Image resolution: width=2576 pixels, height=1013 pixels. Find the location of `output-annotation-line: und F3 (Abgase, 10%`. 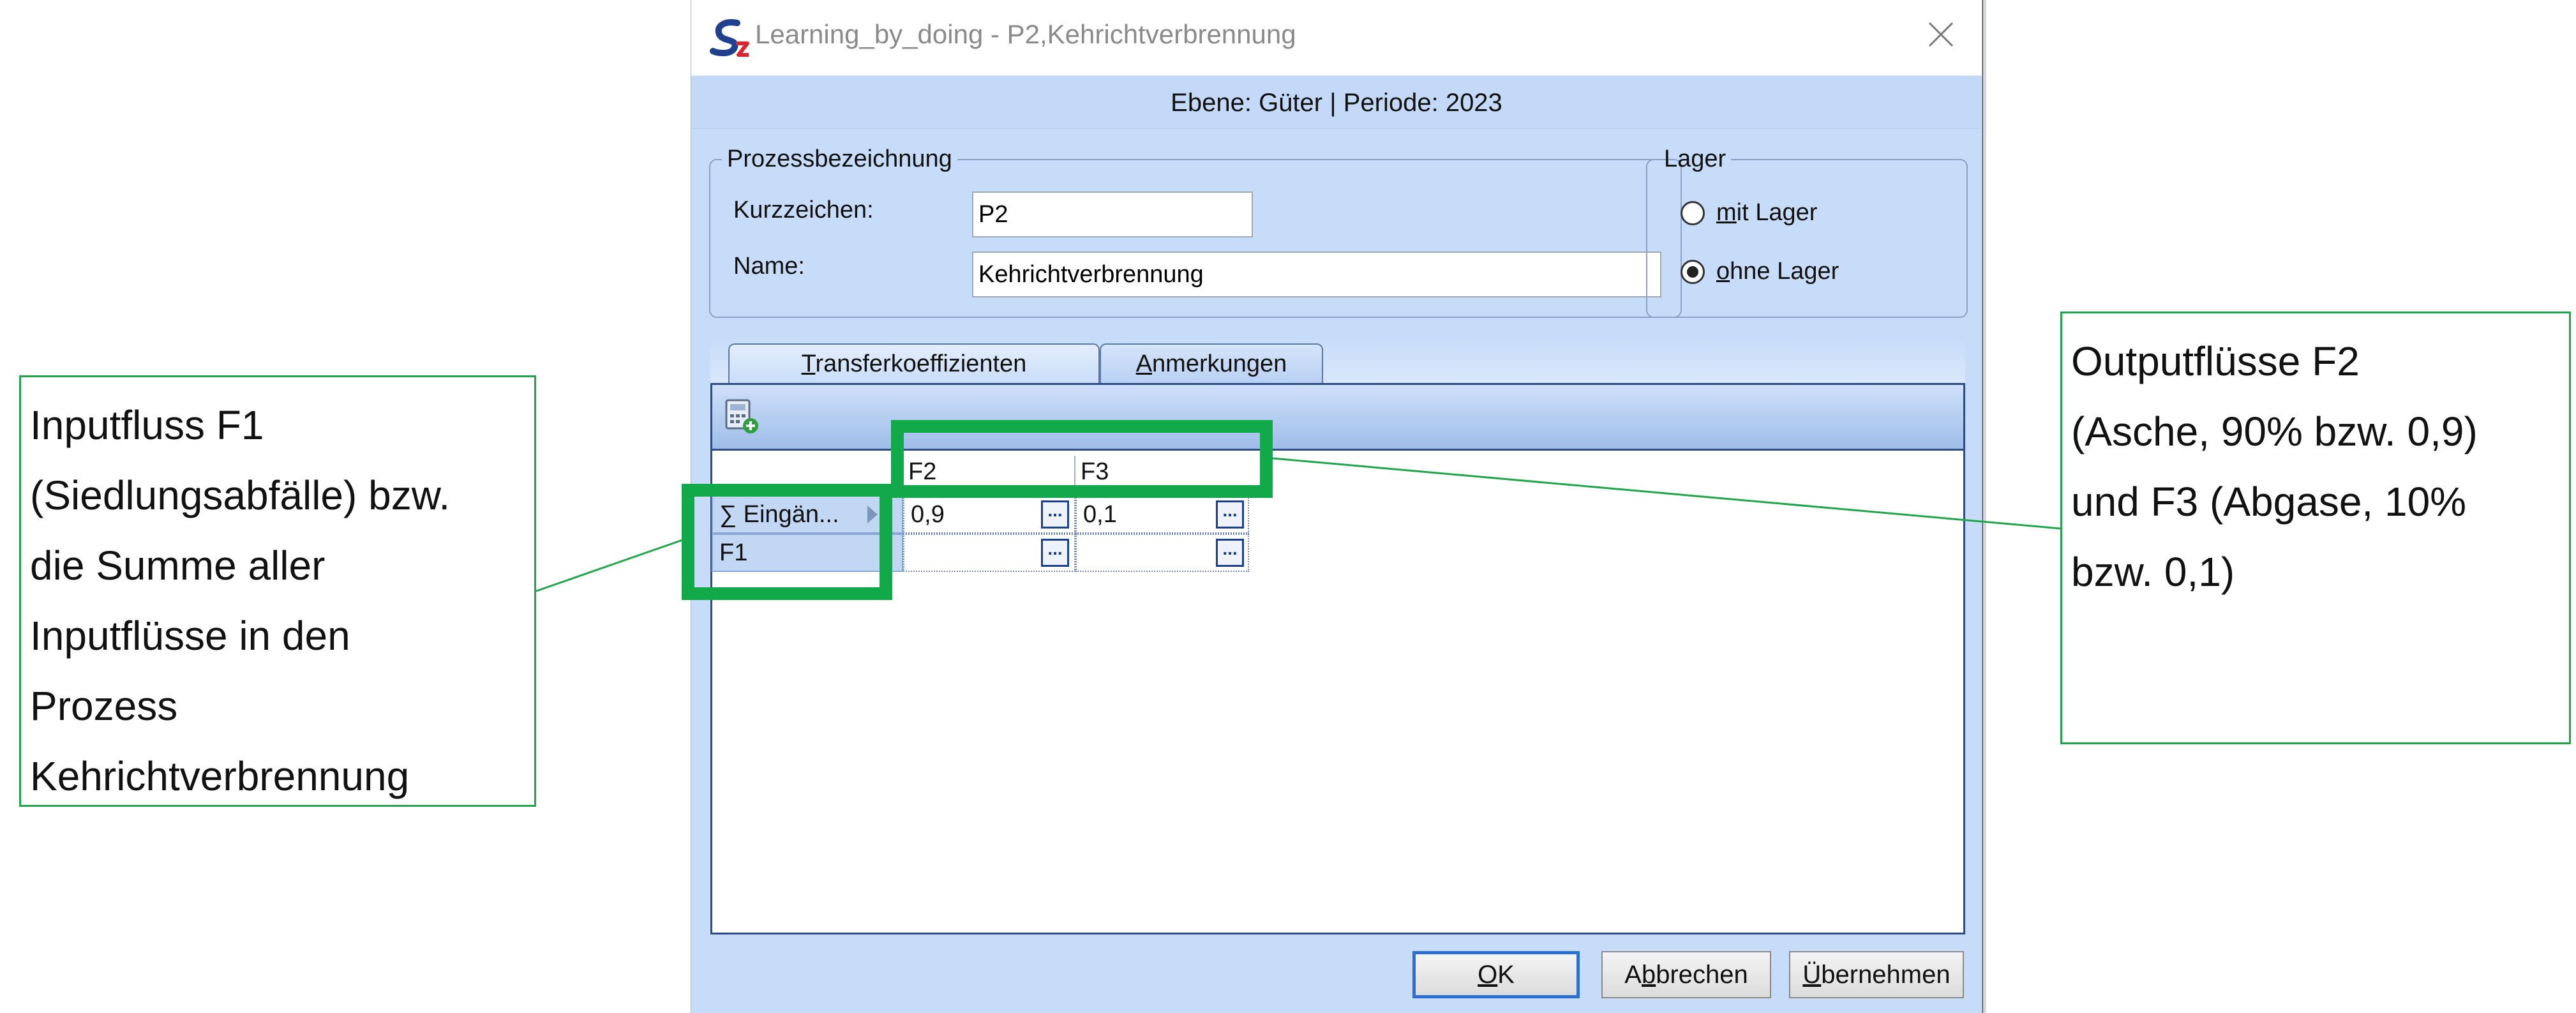

output-annotation-line: und F3 (Abgase, 10% is located at coordinates (2269, 502).